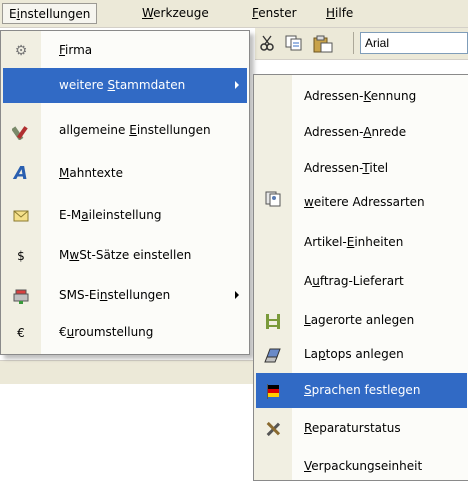 The height and width of the screenshot is (484, 468). What do you see at coordinates (267, 43) in the screenshot?
I see `cut-icon` at bounding box center [267, 43].